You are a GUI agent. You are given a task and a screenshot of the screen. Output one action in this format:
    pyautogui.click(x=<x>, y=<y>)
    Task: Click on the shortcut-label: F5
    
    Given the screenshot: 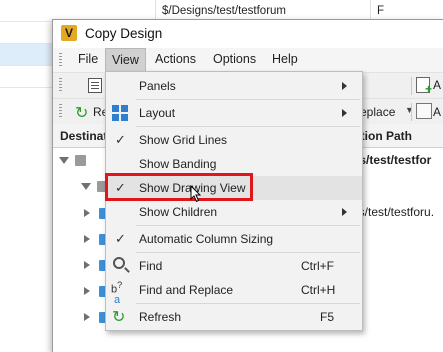 What is the action you would take?
    pyautogui.click(x=327, y=317)
    